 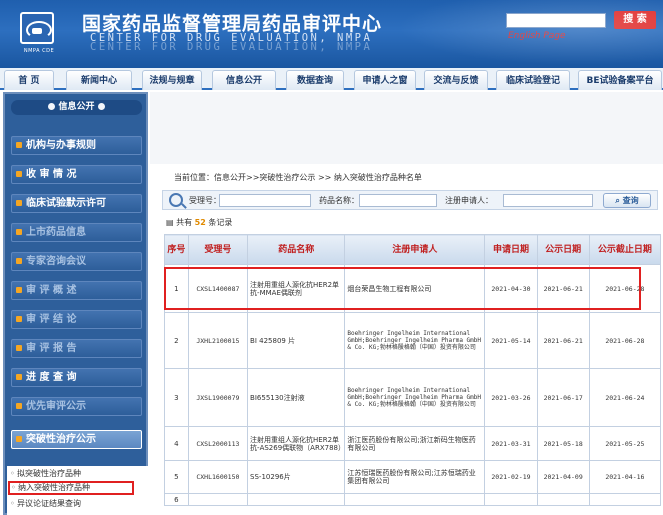 What do you see at coordinates (171, 222) in the screenshot?
I see `list-icon: ▤` at bounding box center [171, 222].